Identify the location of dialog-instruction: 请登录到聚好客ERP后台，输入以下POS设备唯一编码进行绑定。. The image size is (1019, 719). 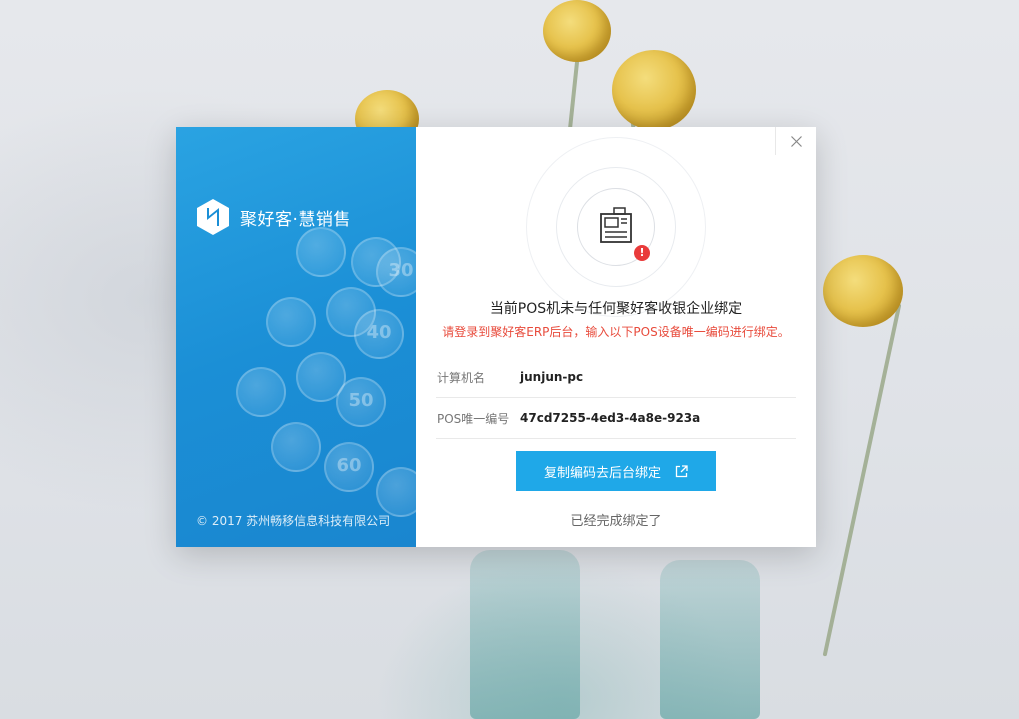
(616, 332).